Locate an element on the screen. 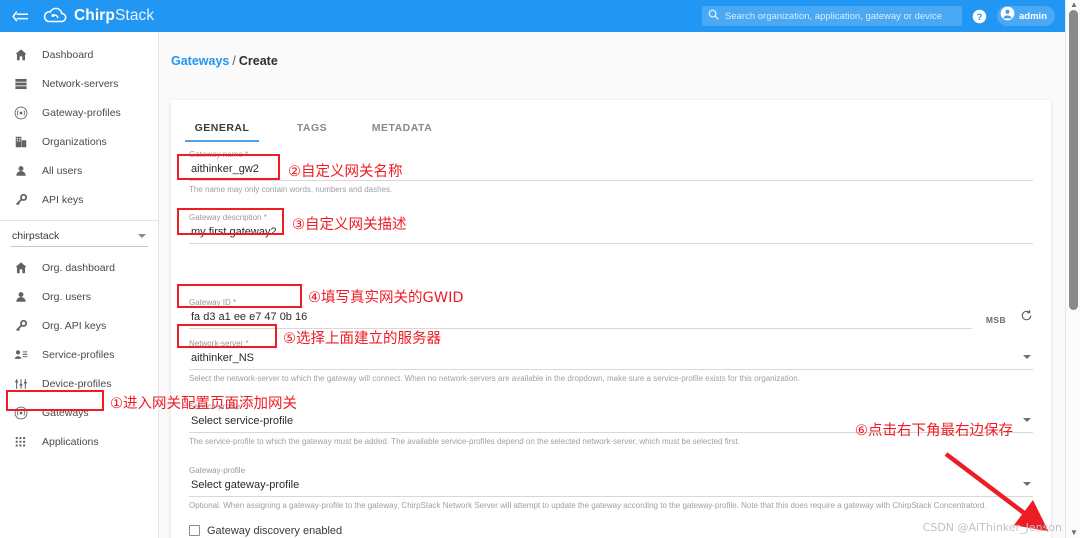  refresh-icon is located at coordinates (1026, 318).